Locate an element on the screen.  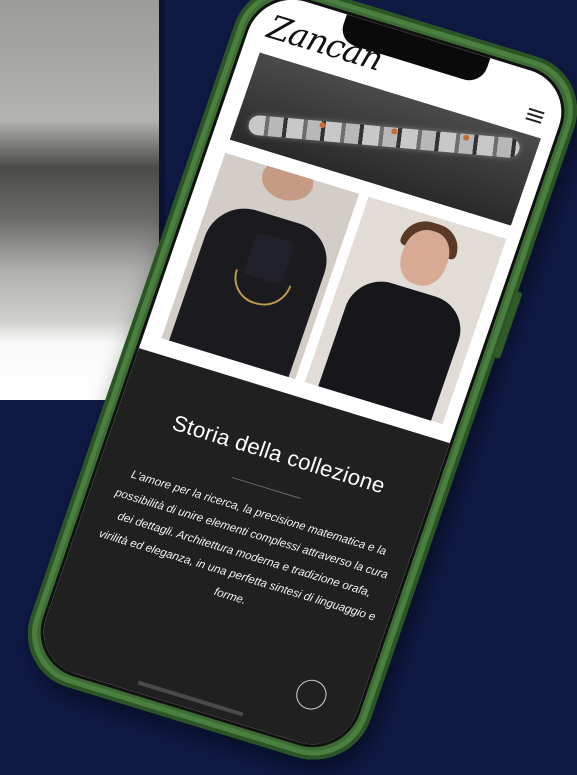
section-divider is located at coordinates (266, 487).